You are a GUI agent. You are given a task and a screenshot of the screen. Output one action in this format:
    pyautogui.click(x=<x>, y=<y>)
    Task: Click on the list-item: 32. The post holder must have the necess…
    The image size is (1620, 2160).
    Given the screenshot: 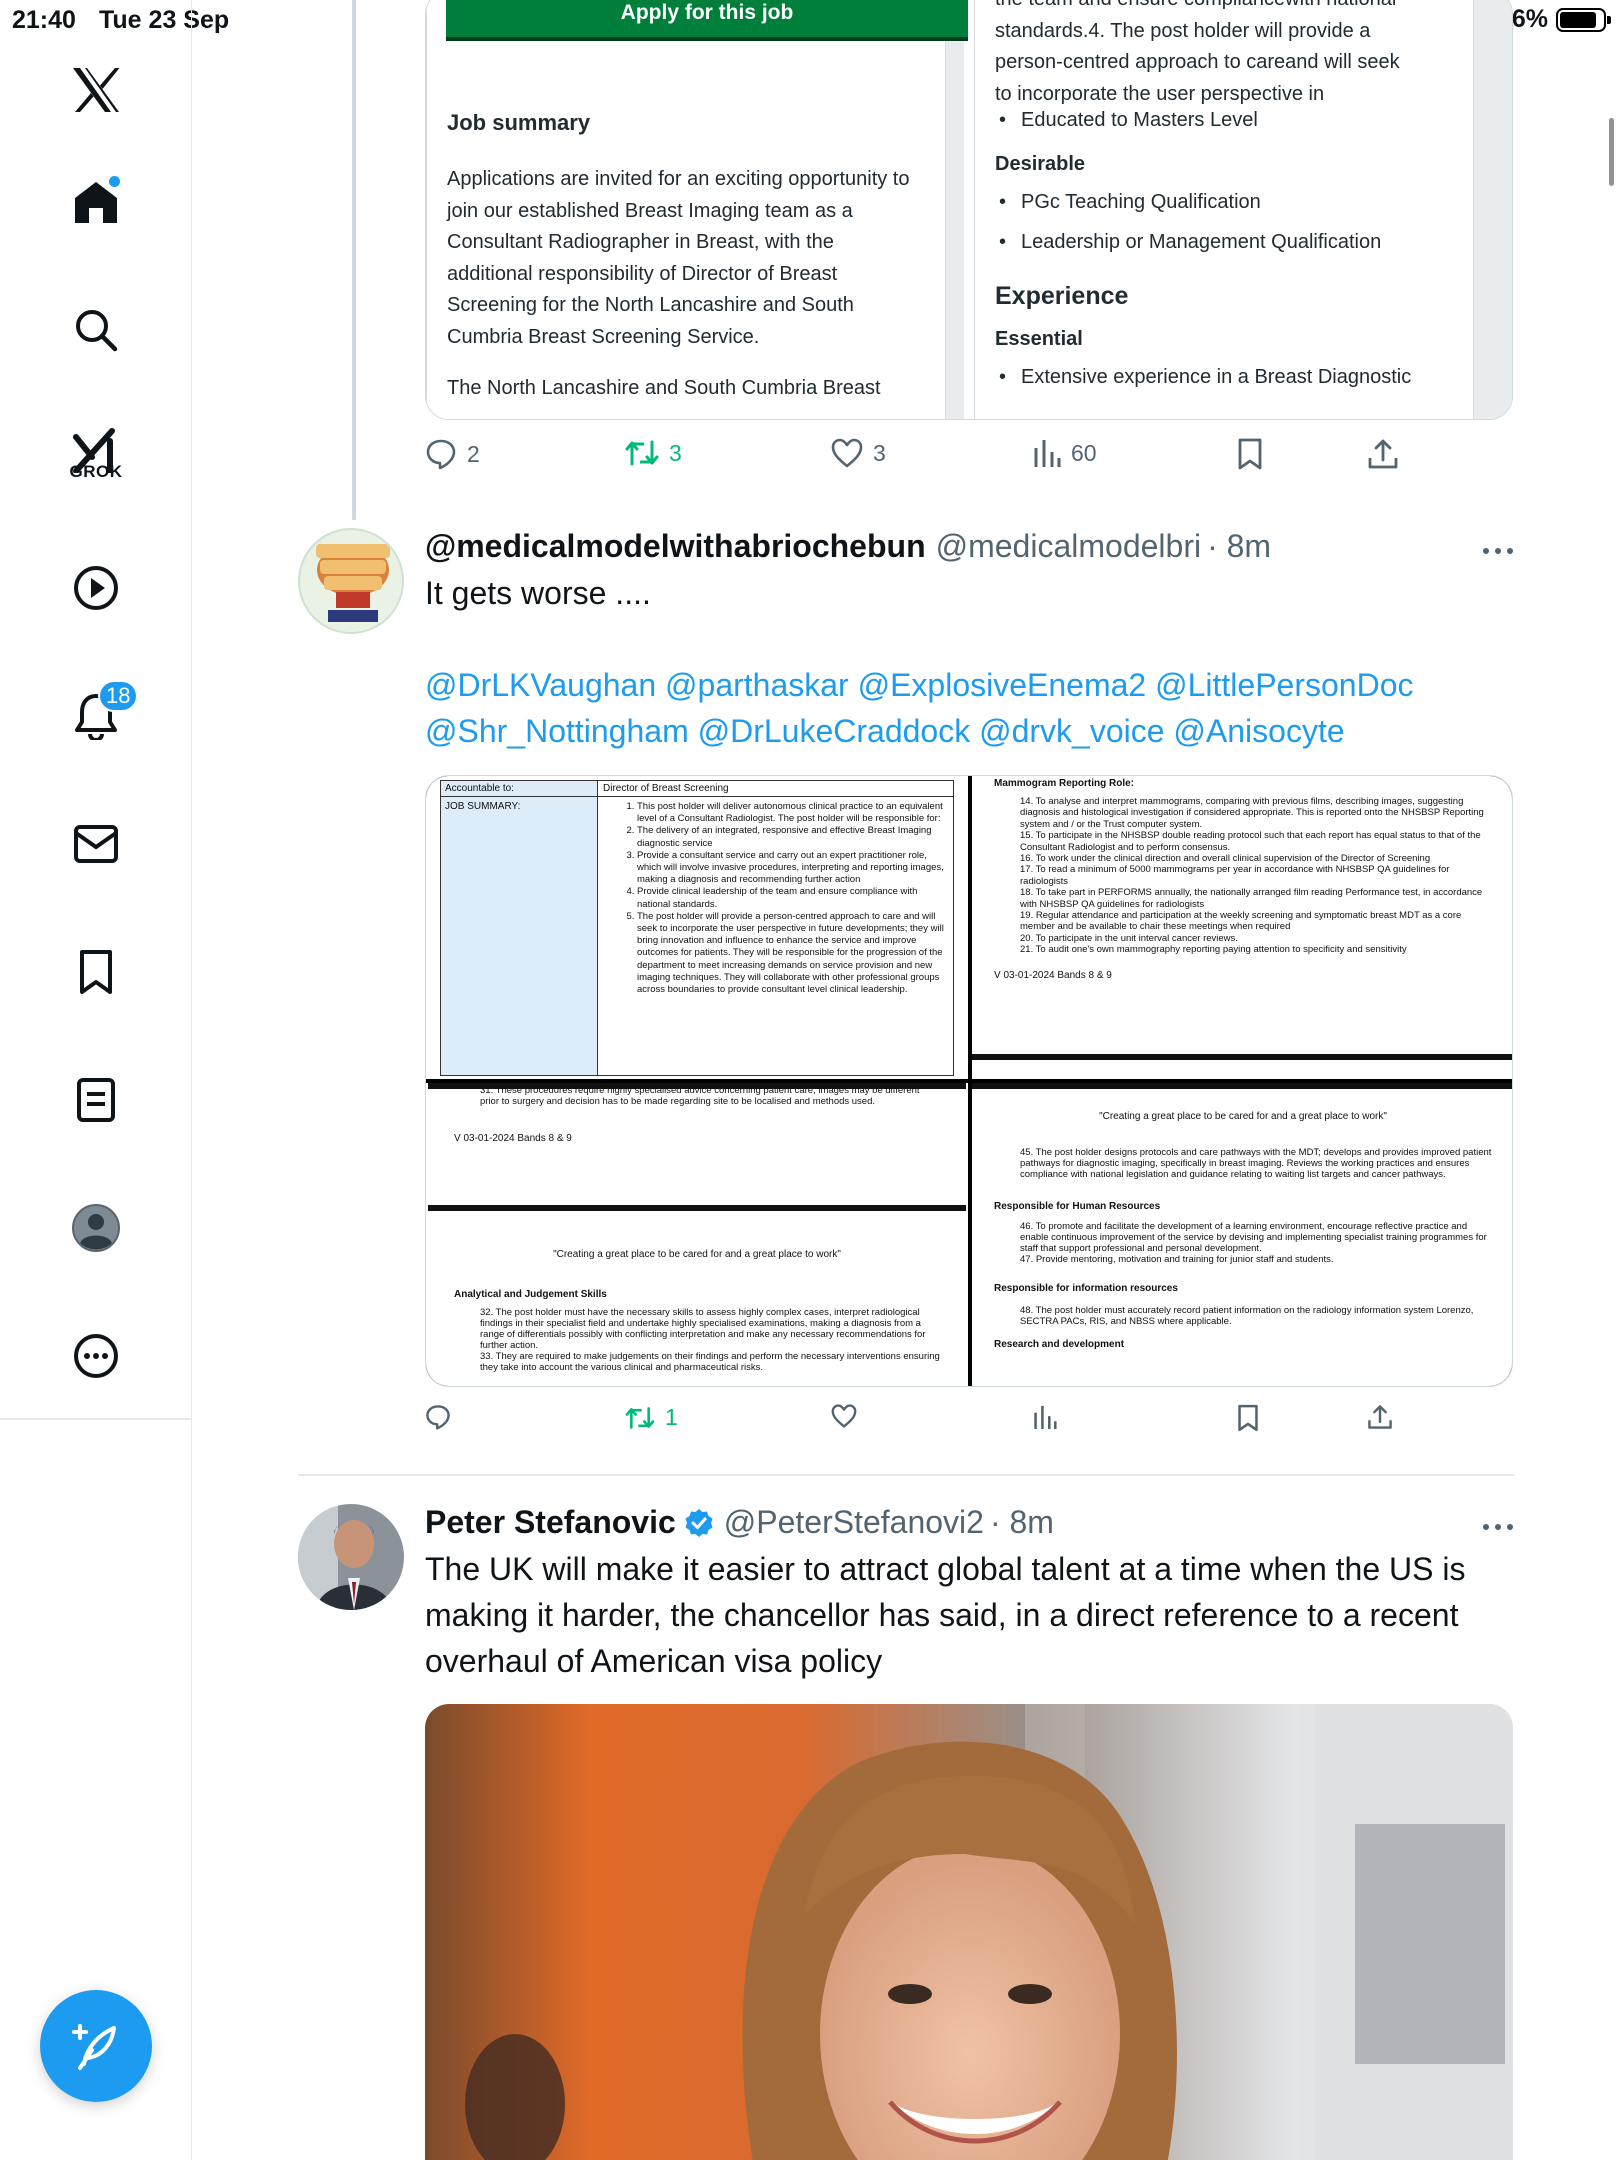 What is the action you would take?
    pyautogui.click(x=703, y=1329)
    